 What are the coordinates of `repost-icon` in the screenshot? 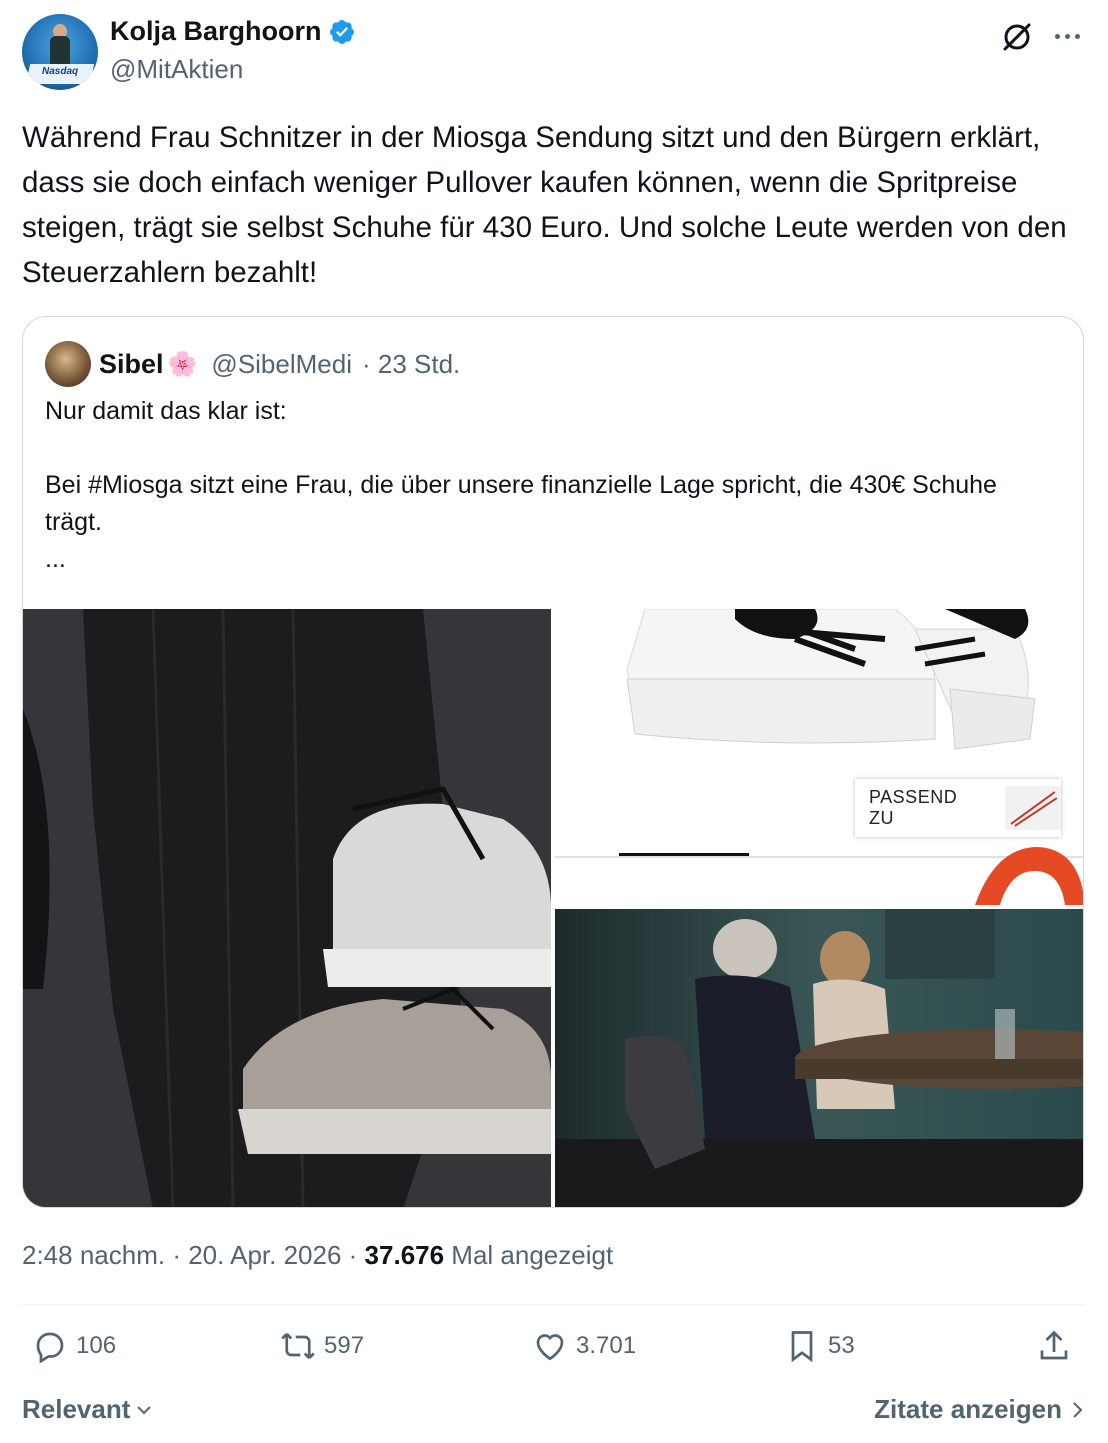 It's located at (298, 1346).